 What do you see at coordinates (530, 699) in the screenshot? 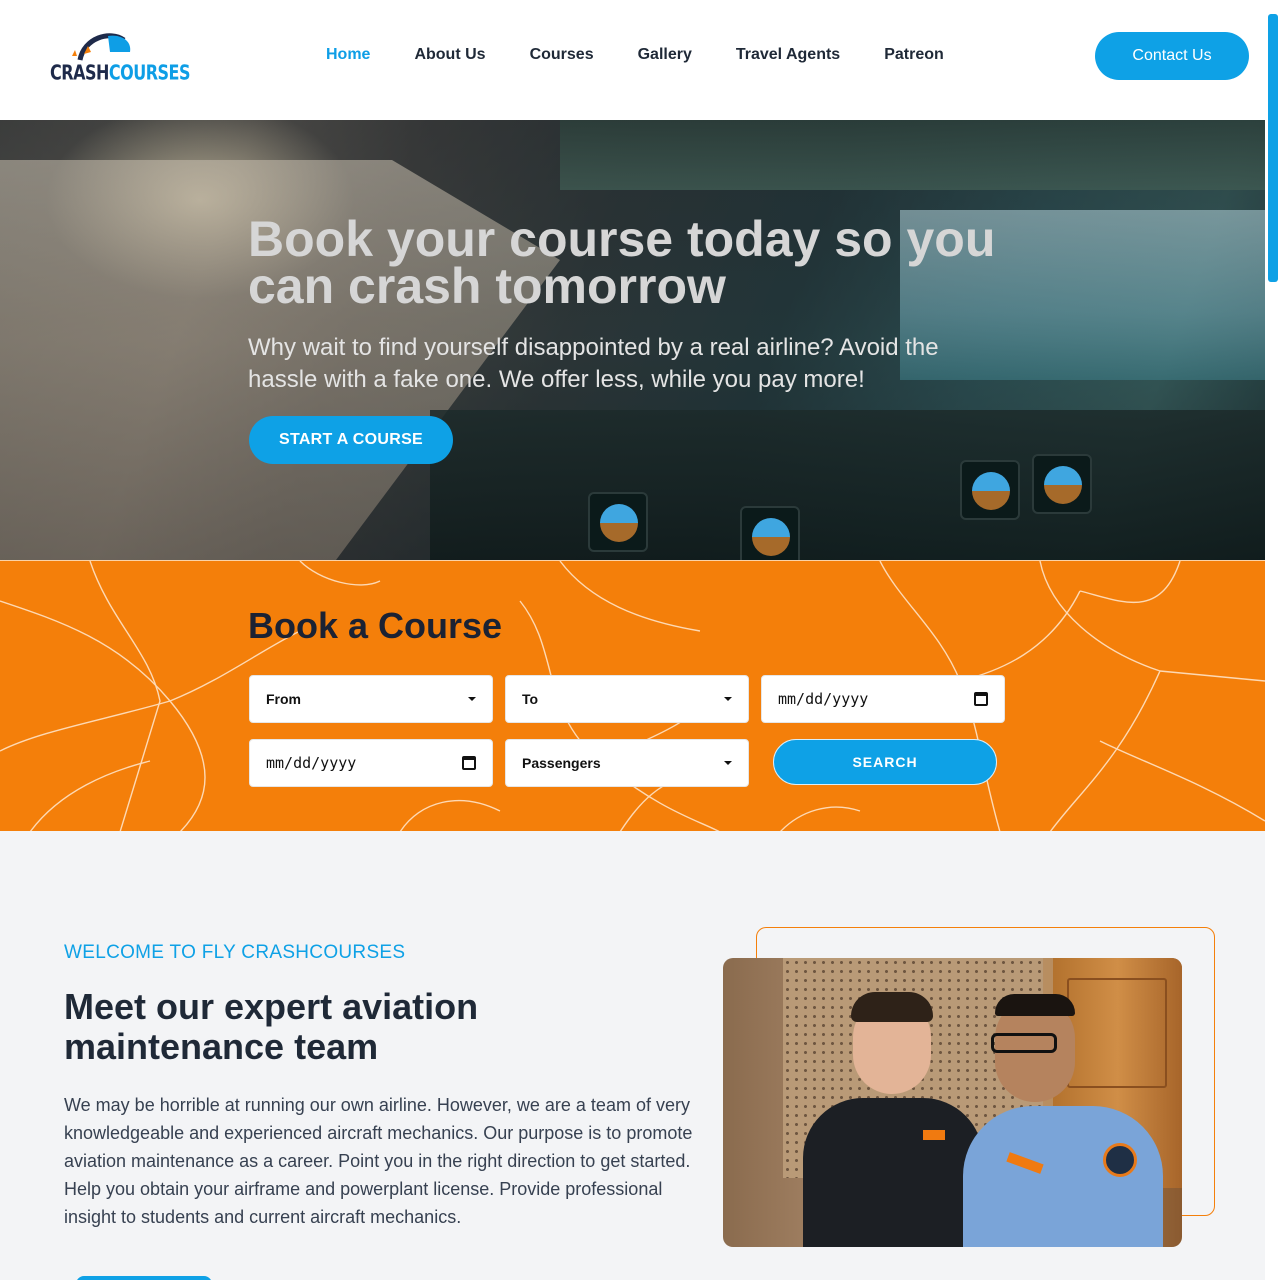
I see `to-select-label: To` at bounding box center [530, 699].